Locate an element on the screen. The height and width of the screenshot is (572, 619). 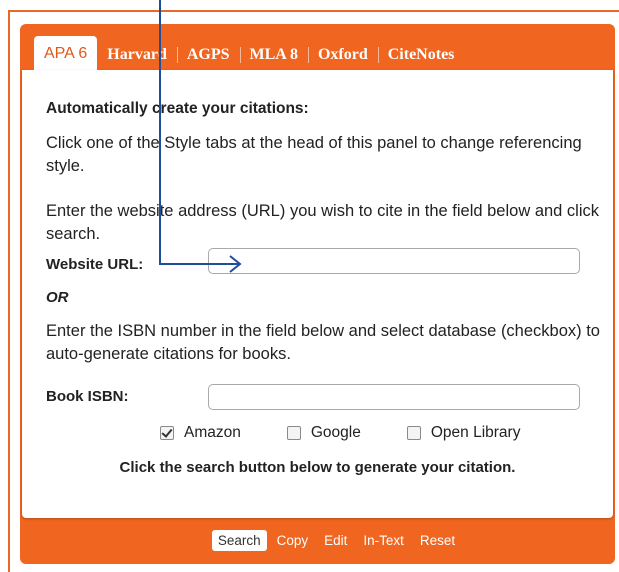
book-isbn-input is located at coordinates (394, 397).